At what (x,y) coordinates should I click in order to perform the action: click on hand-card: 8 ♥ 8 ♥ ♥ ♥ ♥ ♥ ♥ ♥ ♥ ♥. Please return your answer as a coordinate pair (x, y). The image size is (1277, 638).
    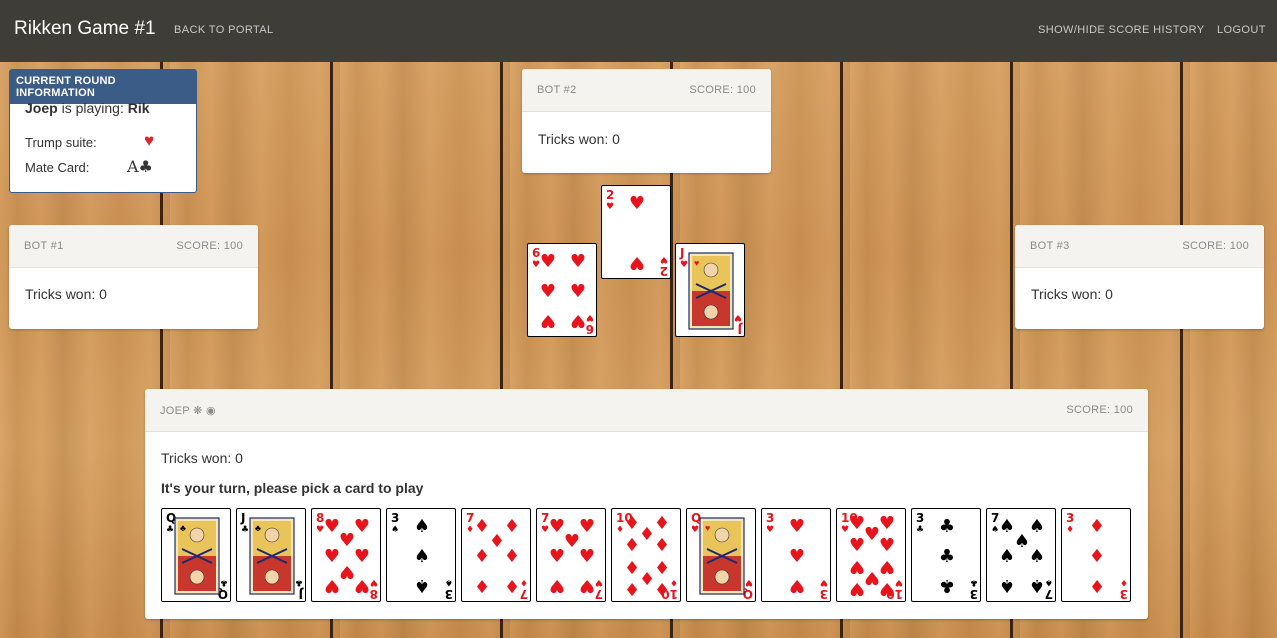
    Looking at the image, I should click on (346, 555).